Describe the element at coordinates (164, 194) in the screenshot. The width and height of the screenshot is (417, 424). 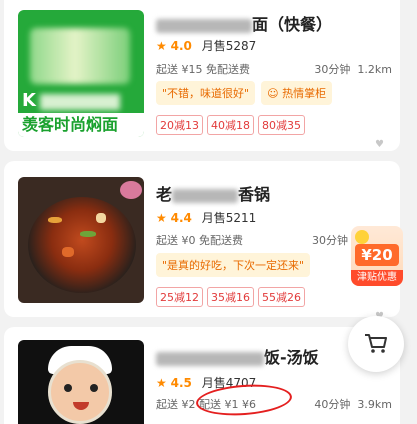
I see `store-name-prefix: 老` at that location.